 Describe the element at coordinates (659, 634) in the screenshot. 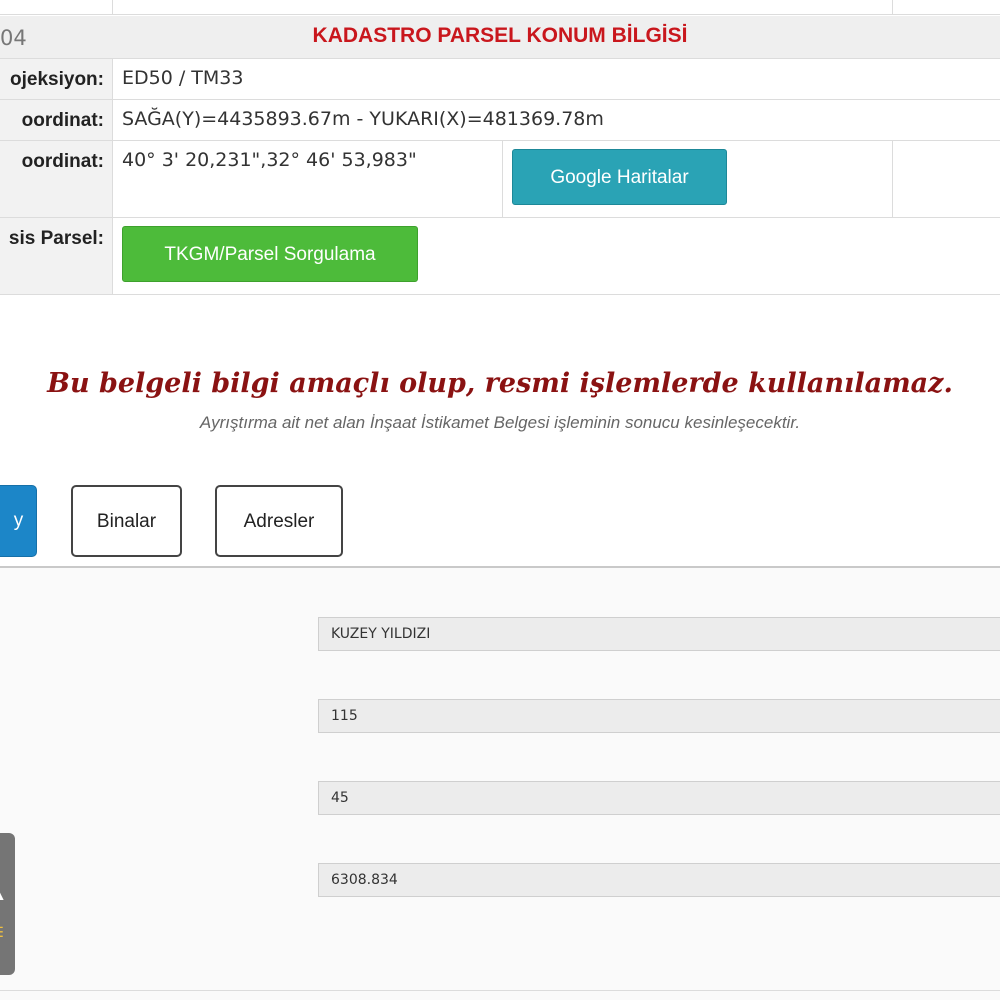

I see `readonly-field: KUZEY YILDIZI` at that location.